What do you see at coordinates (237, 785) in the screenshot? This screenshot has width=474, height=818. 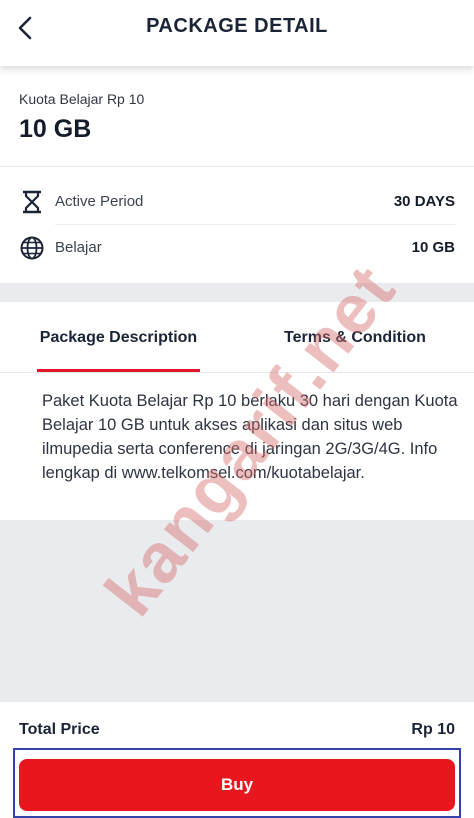 I see `buy-button: Buy` at bounding box center [237, 785].